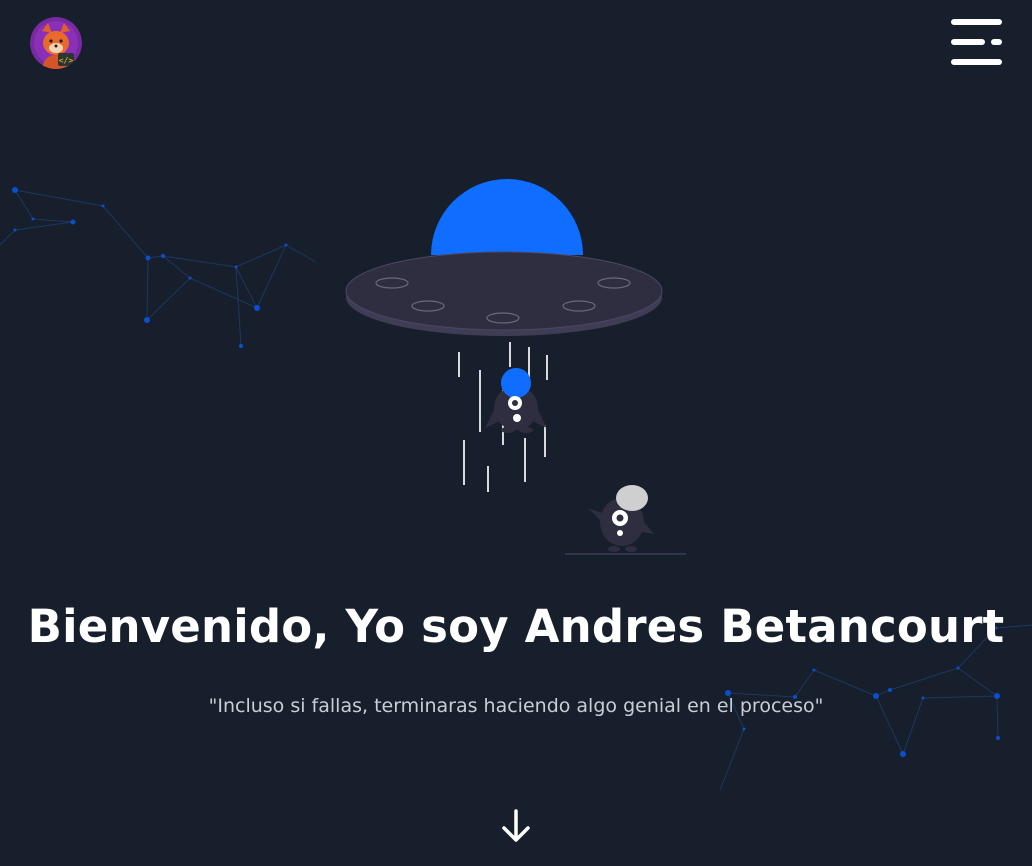 The image size is (1032, 866). I want to click on hamburger-menu-icon, so click(976, 42).